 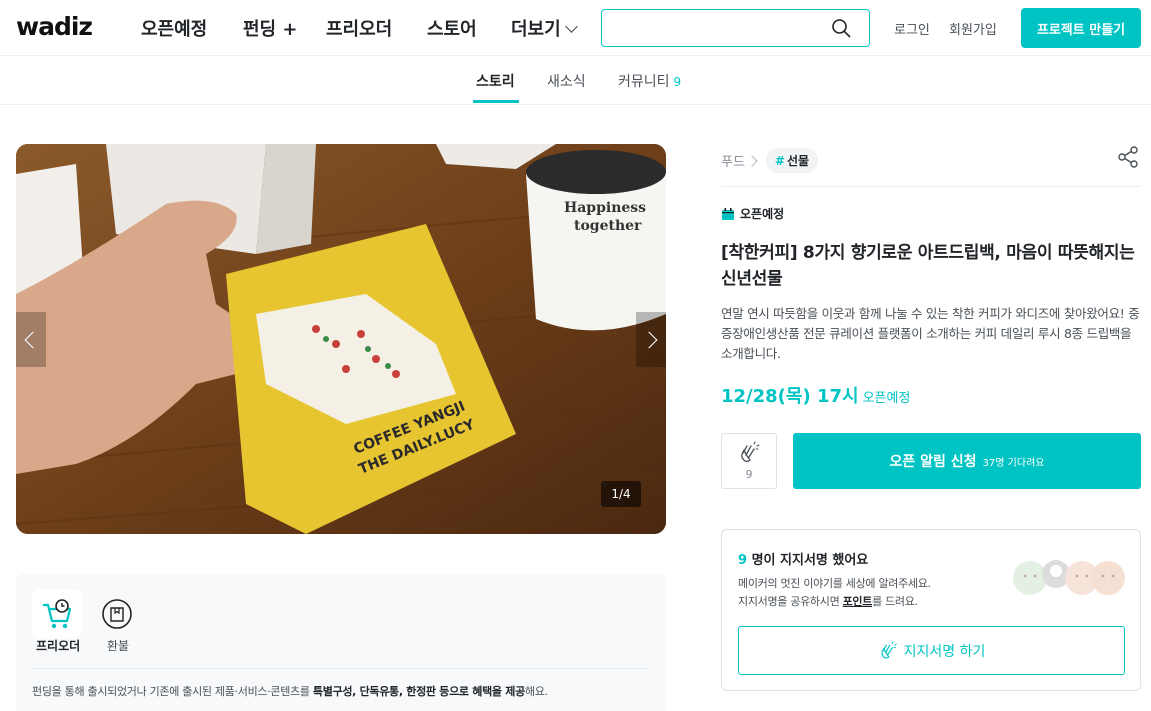 What do you see at coordinates (495, 81) in the screenshot?
I see `tab-story: 스토리` at bounding box center [495, 81].